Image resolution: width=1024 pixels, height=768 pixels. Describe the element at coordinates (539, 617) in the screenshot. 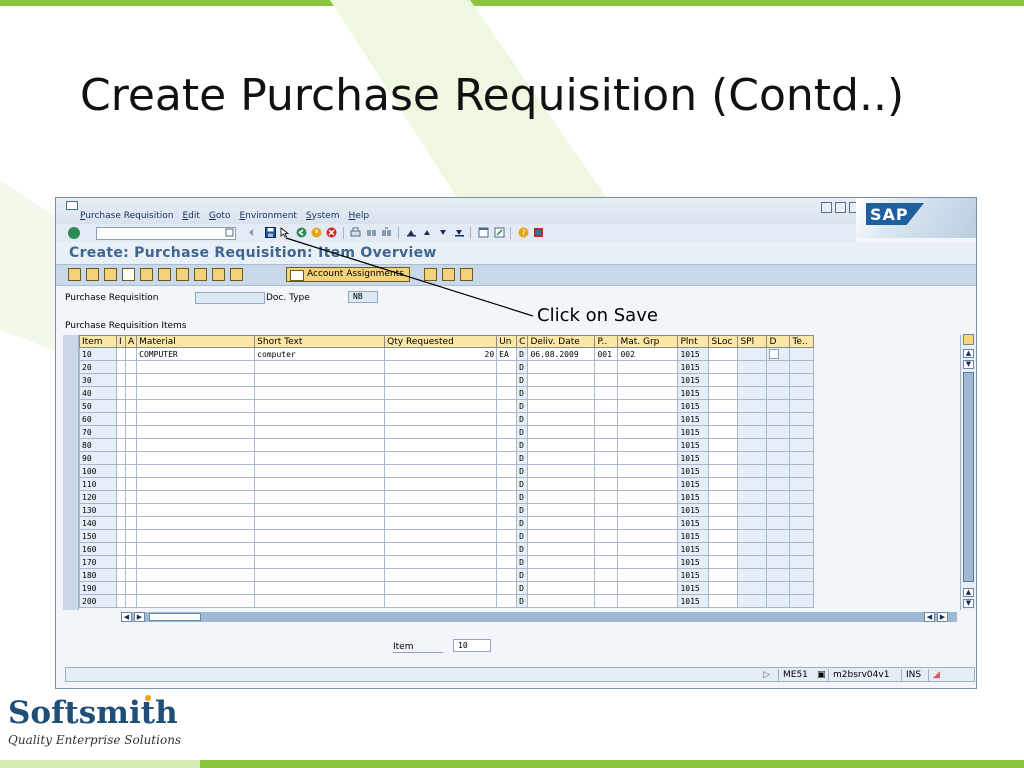

I see `horizontal-scrollbar: ◀ ▶` at that location.